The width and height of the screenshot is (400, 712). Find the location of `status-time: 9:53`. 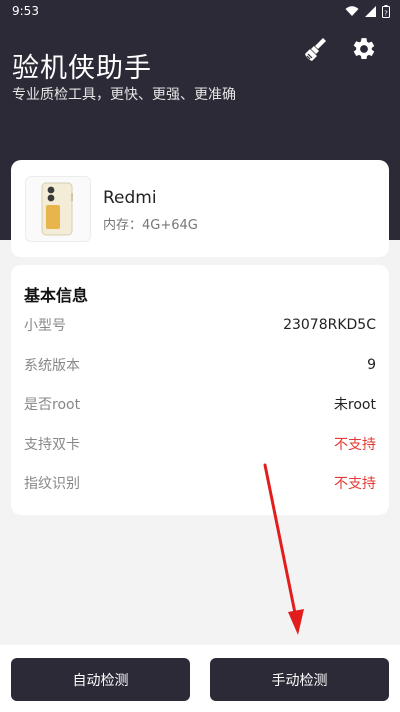

status-time: 9:53 is located at coordinates (25, 11).